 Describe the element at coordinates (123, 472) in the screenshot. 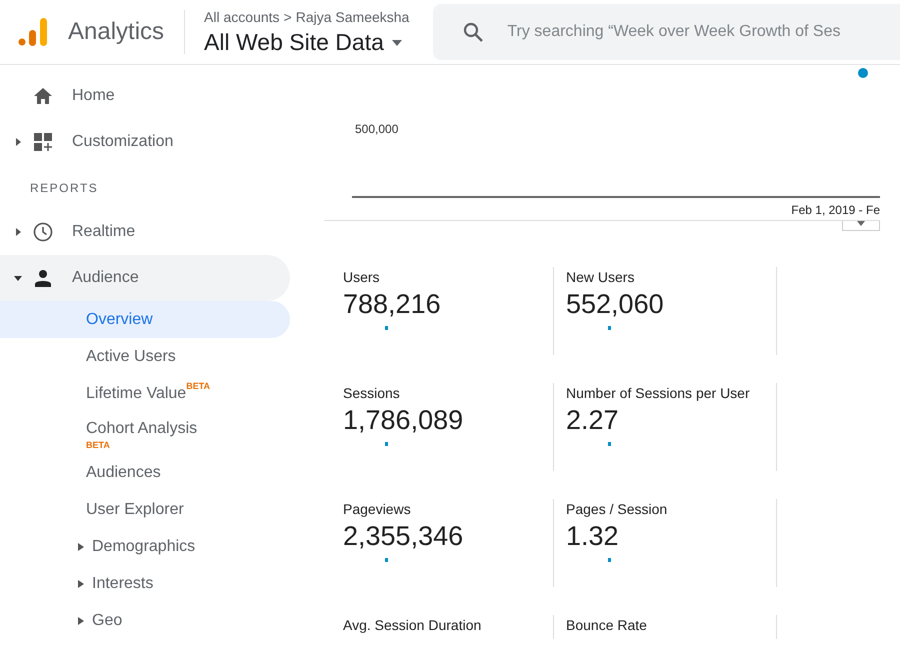

I see `subitem-label: Audiences` at that location.